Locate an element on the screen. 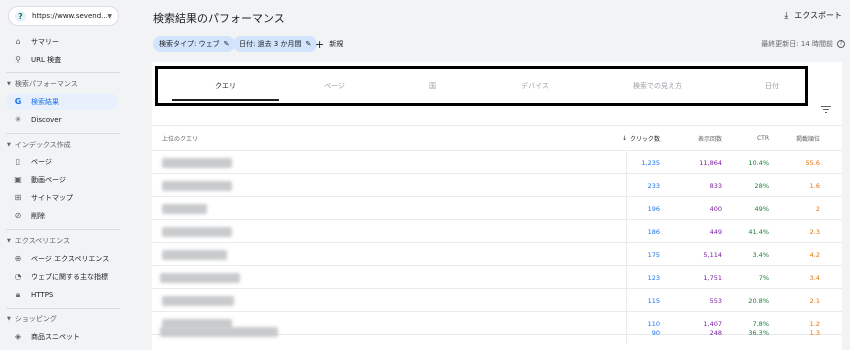 Image resolution: width=850 pixels, height=350 pixels. last-updated: 最終更新日: 14 時間前 ? is located at coordinates (803, 44).